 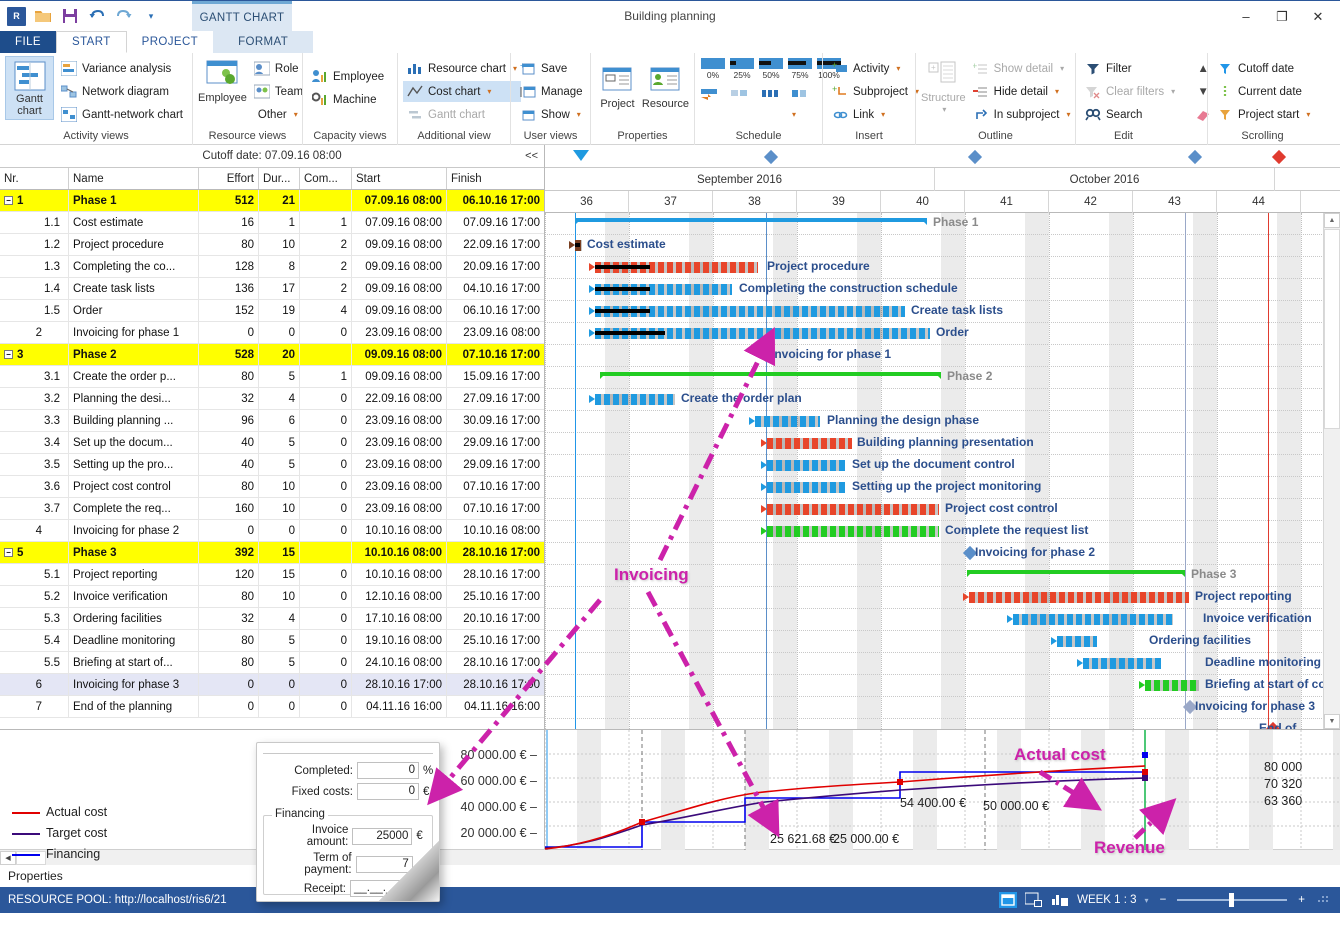 What do you see at coordinates (1263, 114) in the screenshot?
I see `project-start-button: Project start ▾` at bounding box center [1263, 114].